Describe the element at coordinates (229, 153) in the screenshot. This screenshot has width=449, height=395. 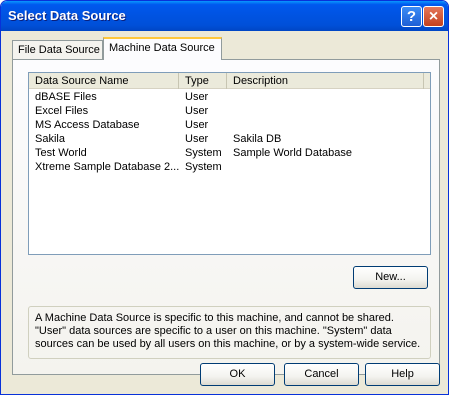
I see `list-item: Test World System Sample World Database` at that location.